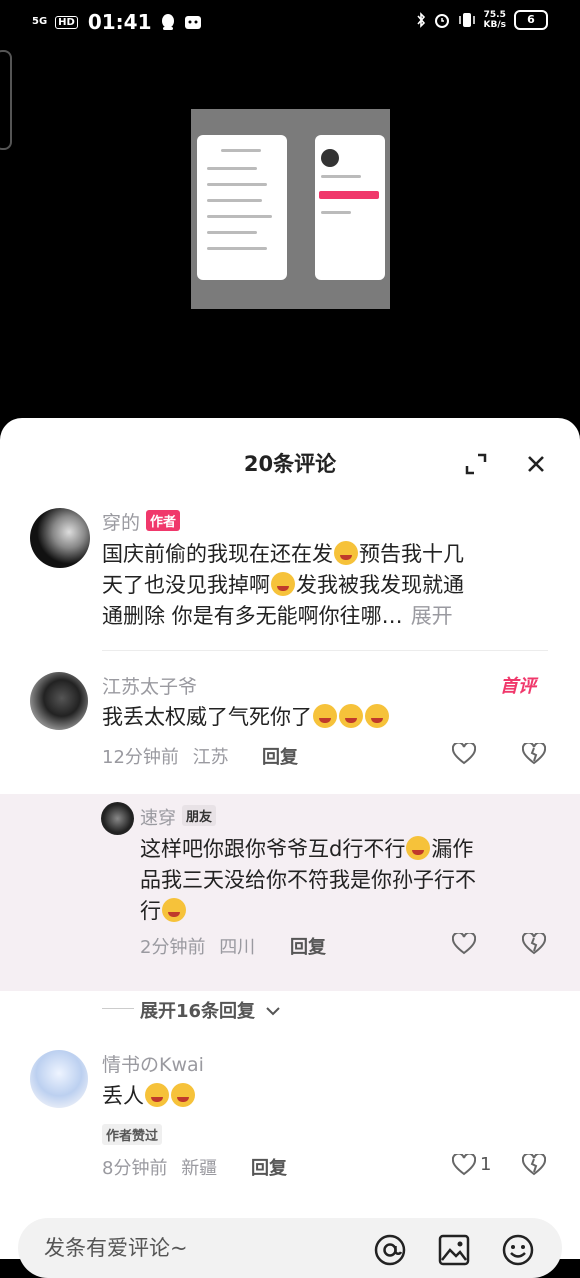  What do you see at coordinates (167, 22) in the screenshot?
I see `qq-icon` at bounding box center [167, 22].